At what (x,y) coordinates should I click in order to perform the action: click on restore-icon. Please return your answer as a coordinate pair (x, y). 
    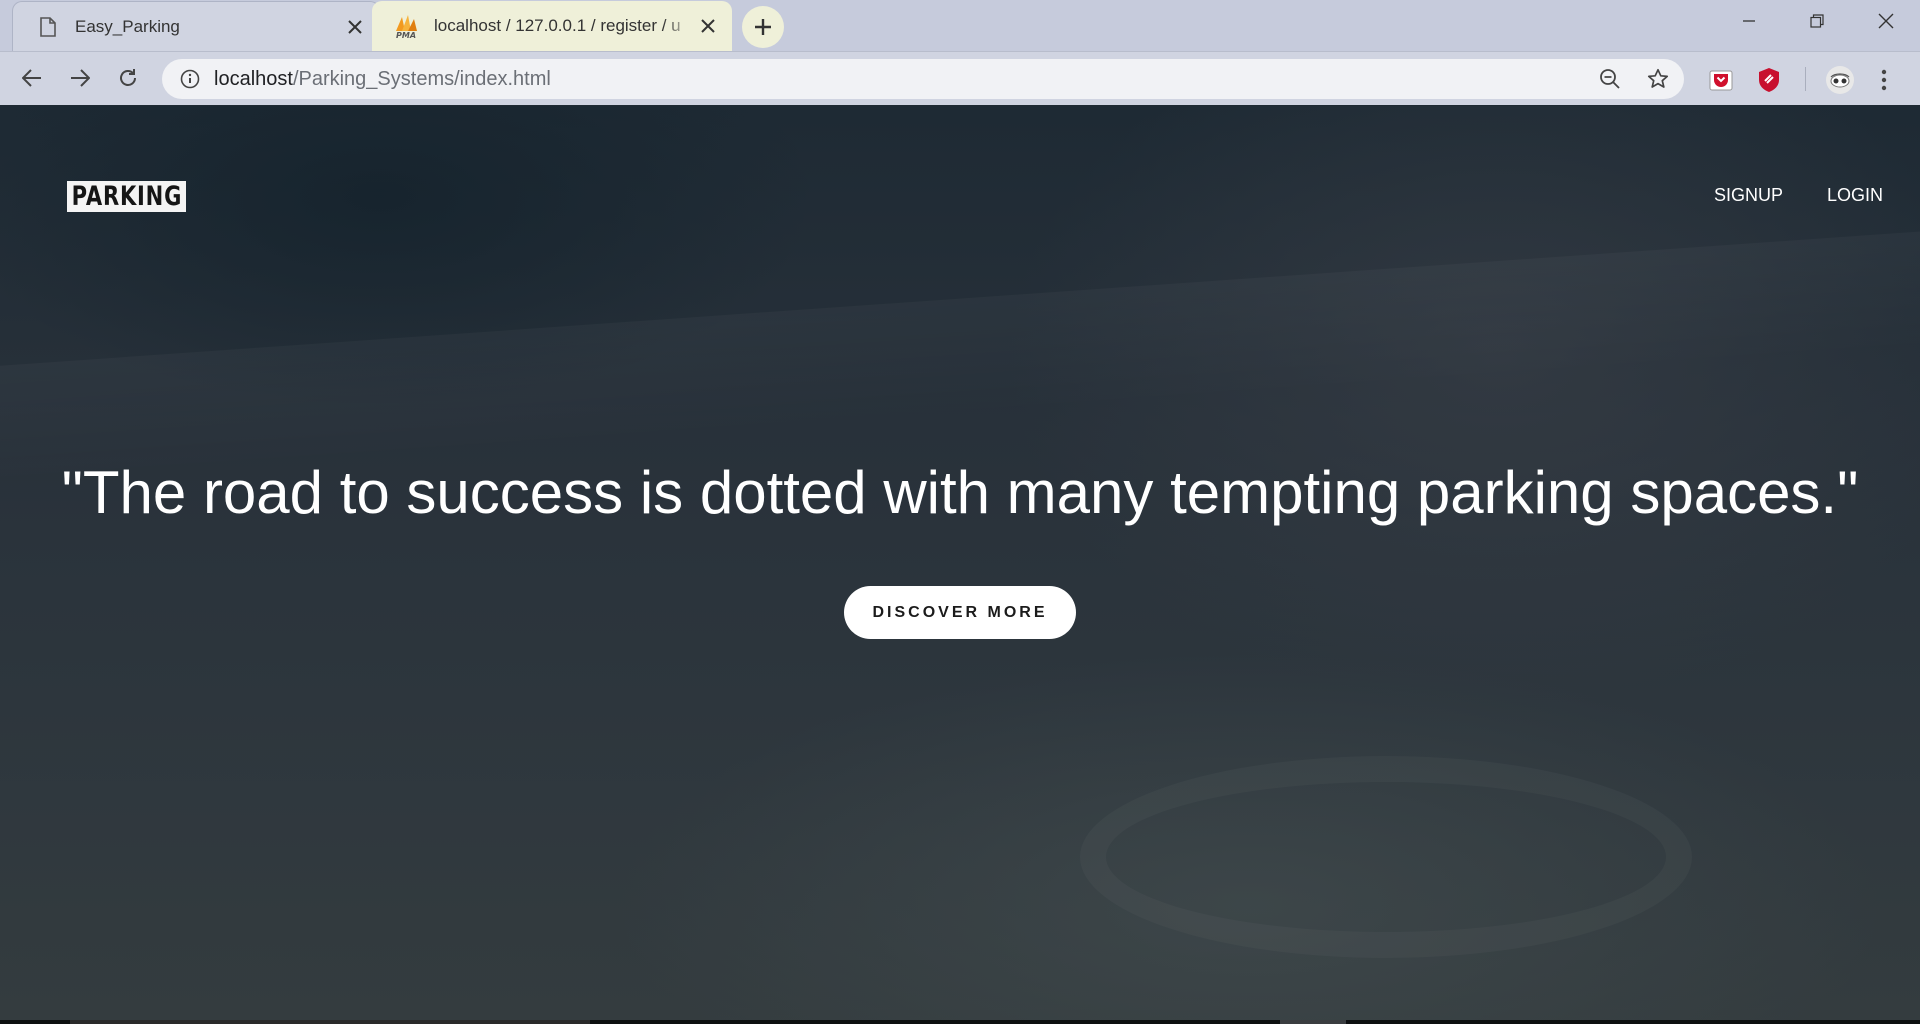
    Looking at the image, I should click on (1817, 21).